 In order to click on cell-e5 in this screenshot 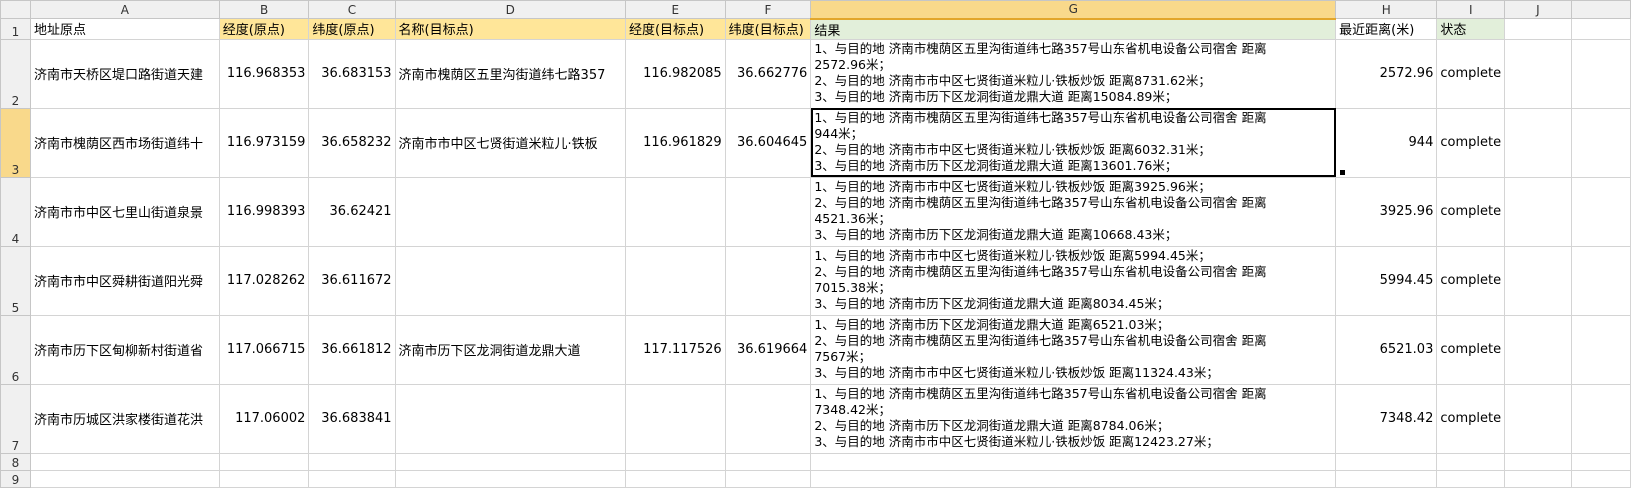, I will do `click(675, 280)`.